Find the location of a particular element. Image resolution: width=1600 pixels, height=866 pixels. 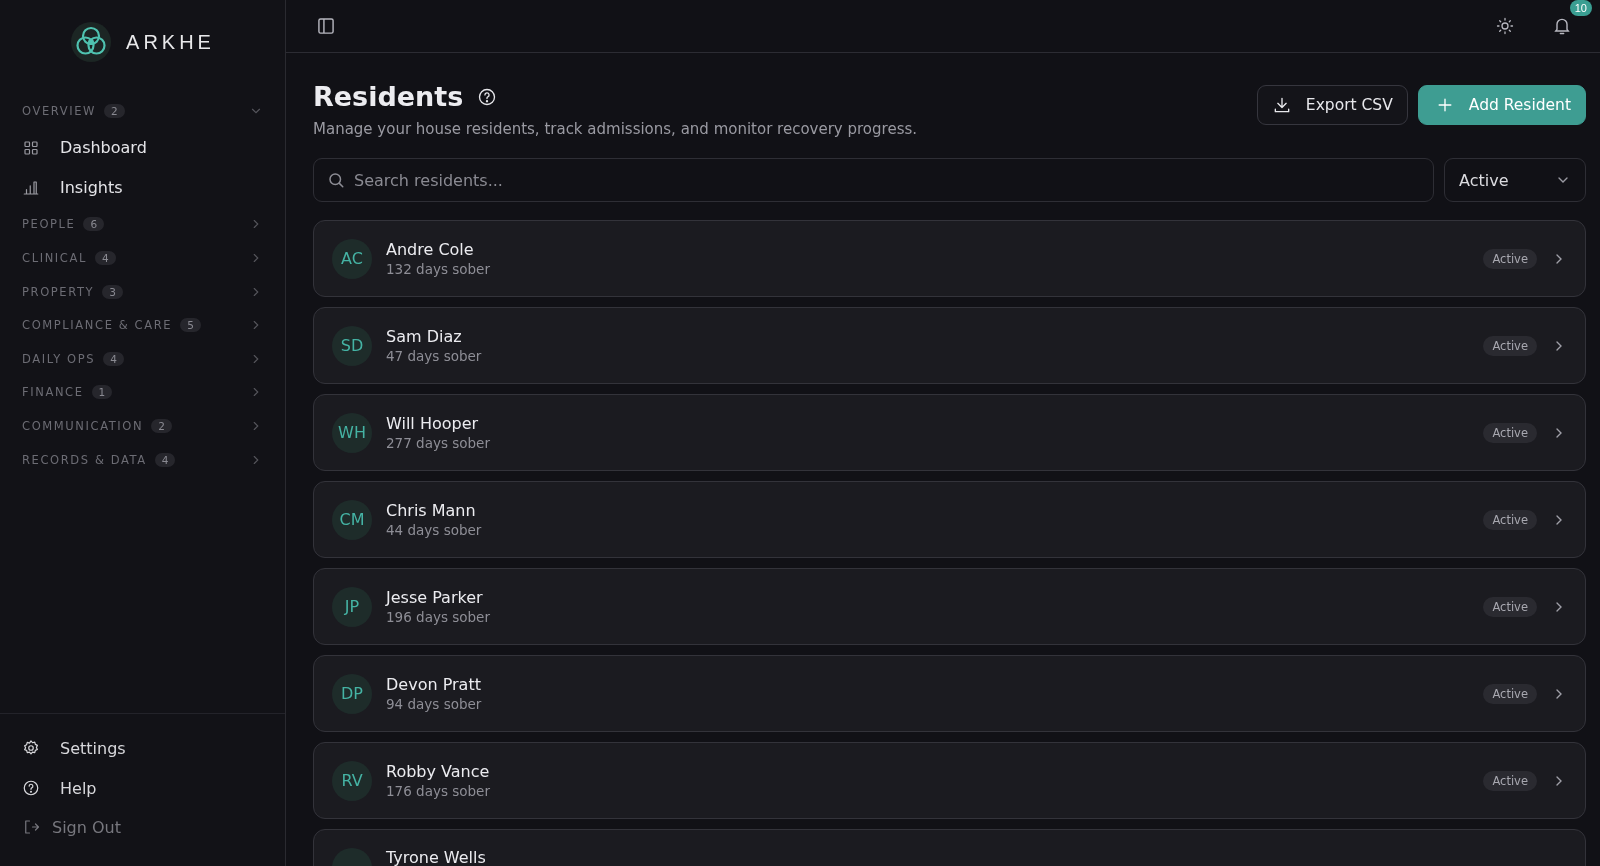

grid-icon is located at coordinates (31, 147).